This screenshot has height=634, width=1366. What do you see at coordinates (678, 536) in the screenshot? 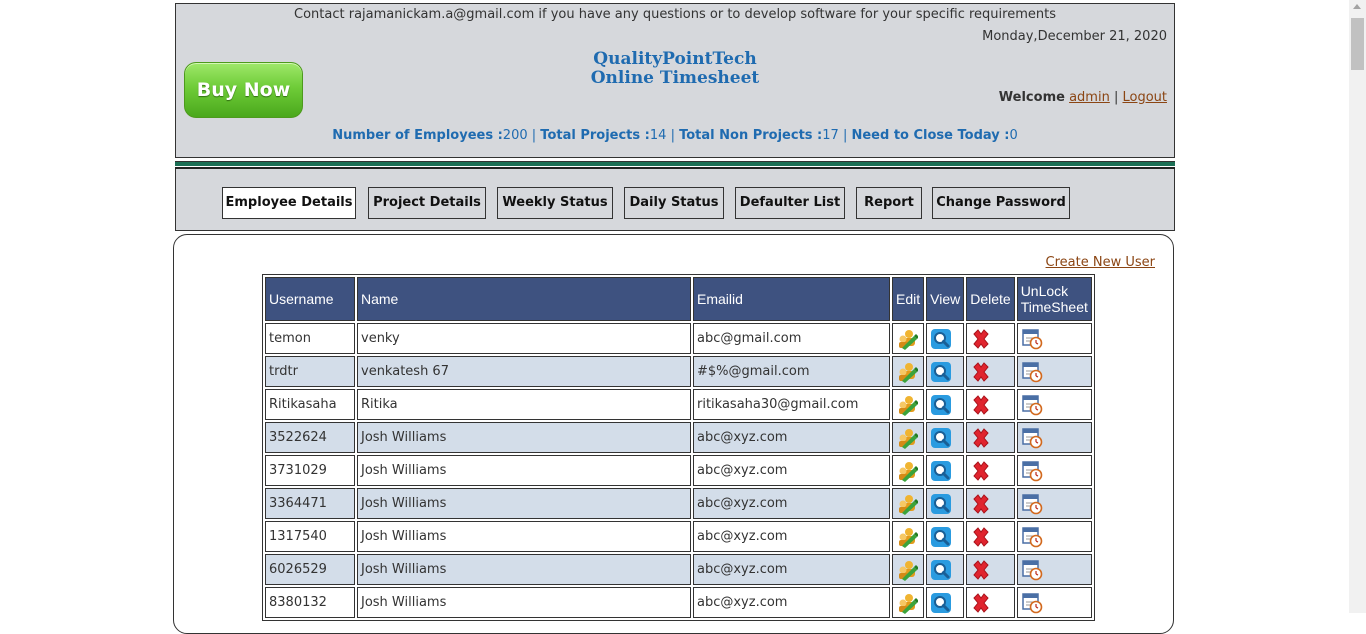
I see `table-row: 1317540 Josh Williams abc@xyz.com` at bounding box center [678, 536].